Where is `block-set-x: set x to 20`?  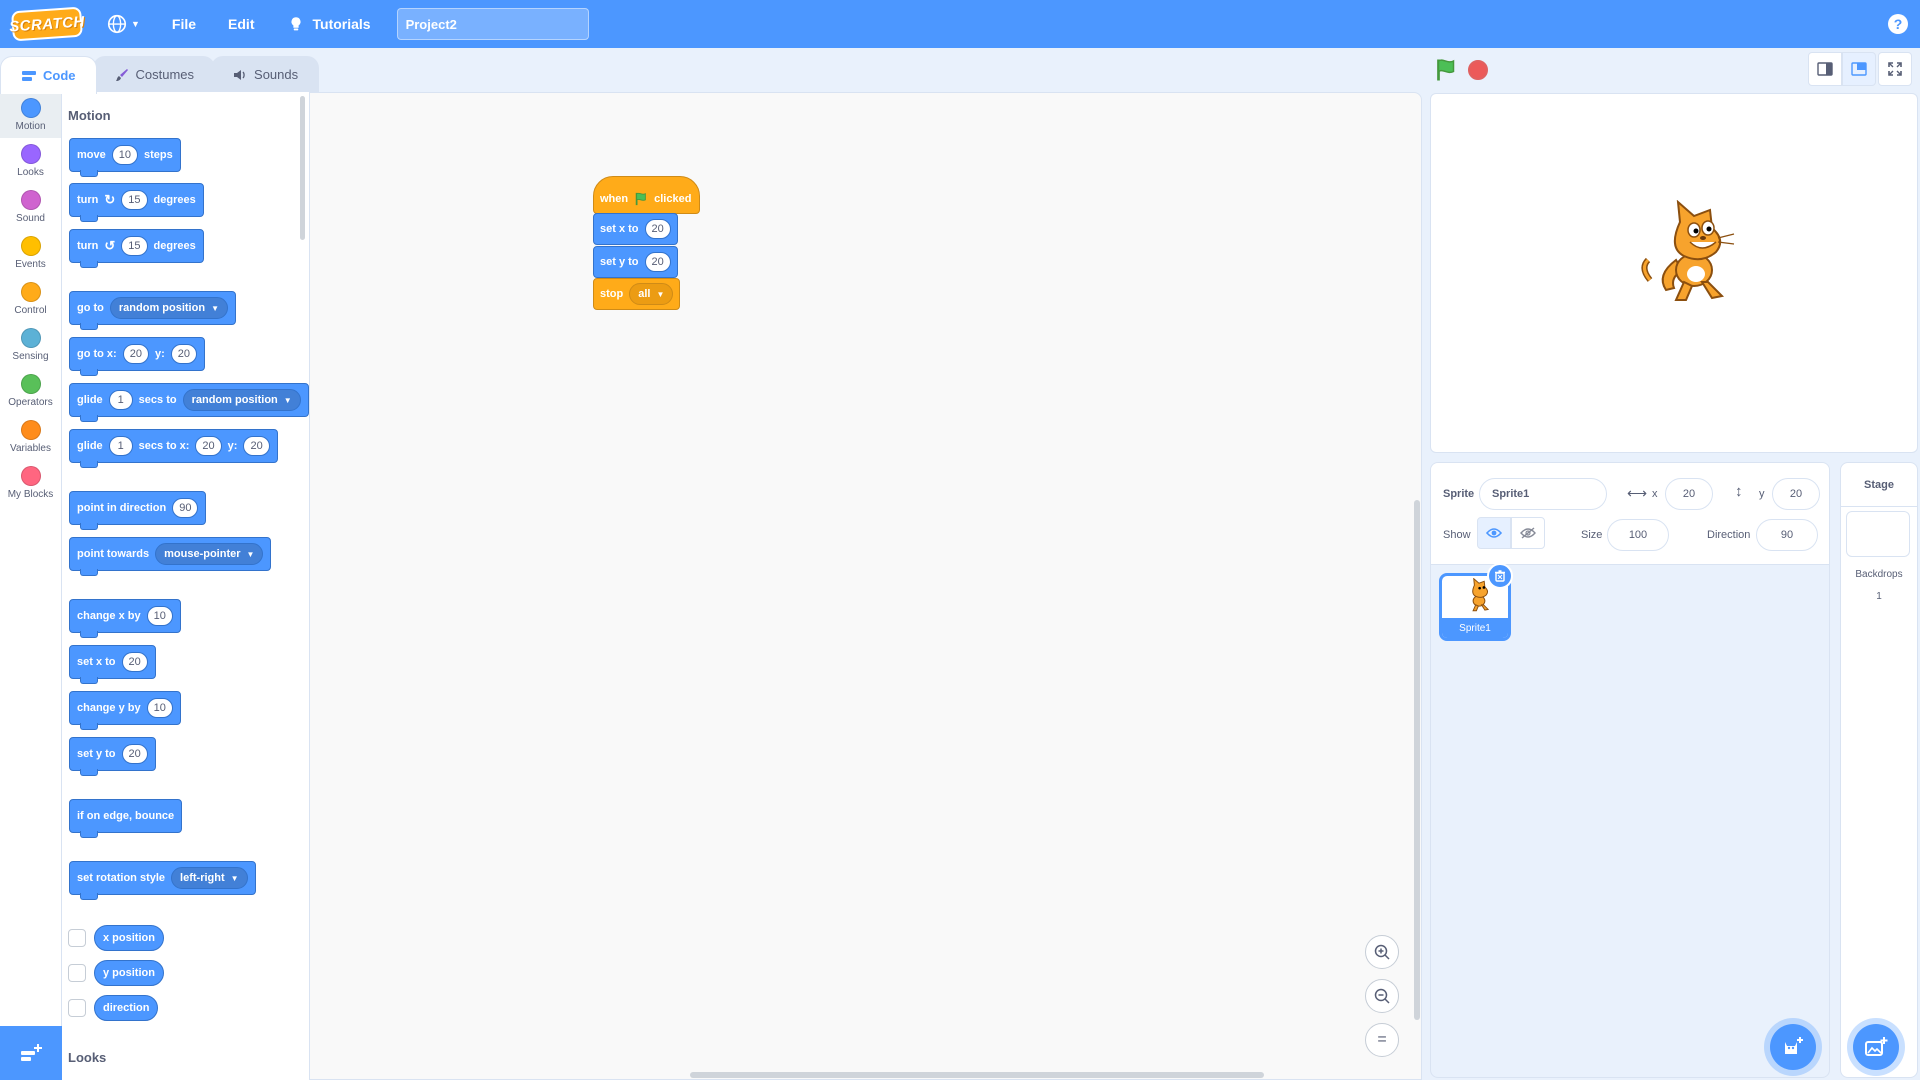 block-set-x: set x to 20 is located at coordinates (112, 664).